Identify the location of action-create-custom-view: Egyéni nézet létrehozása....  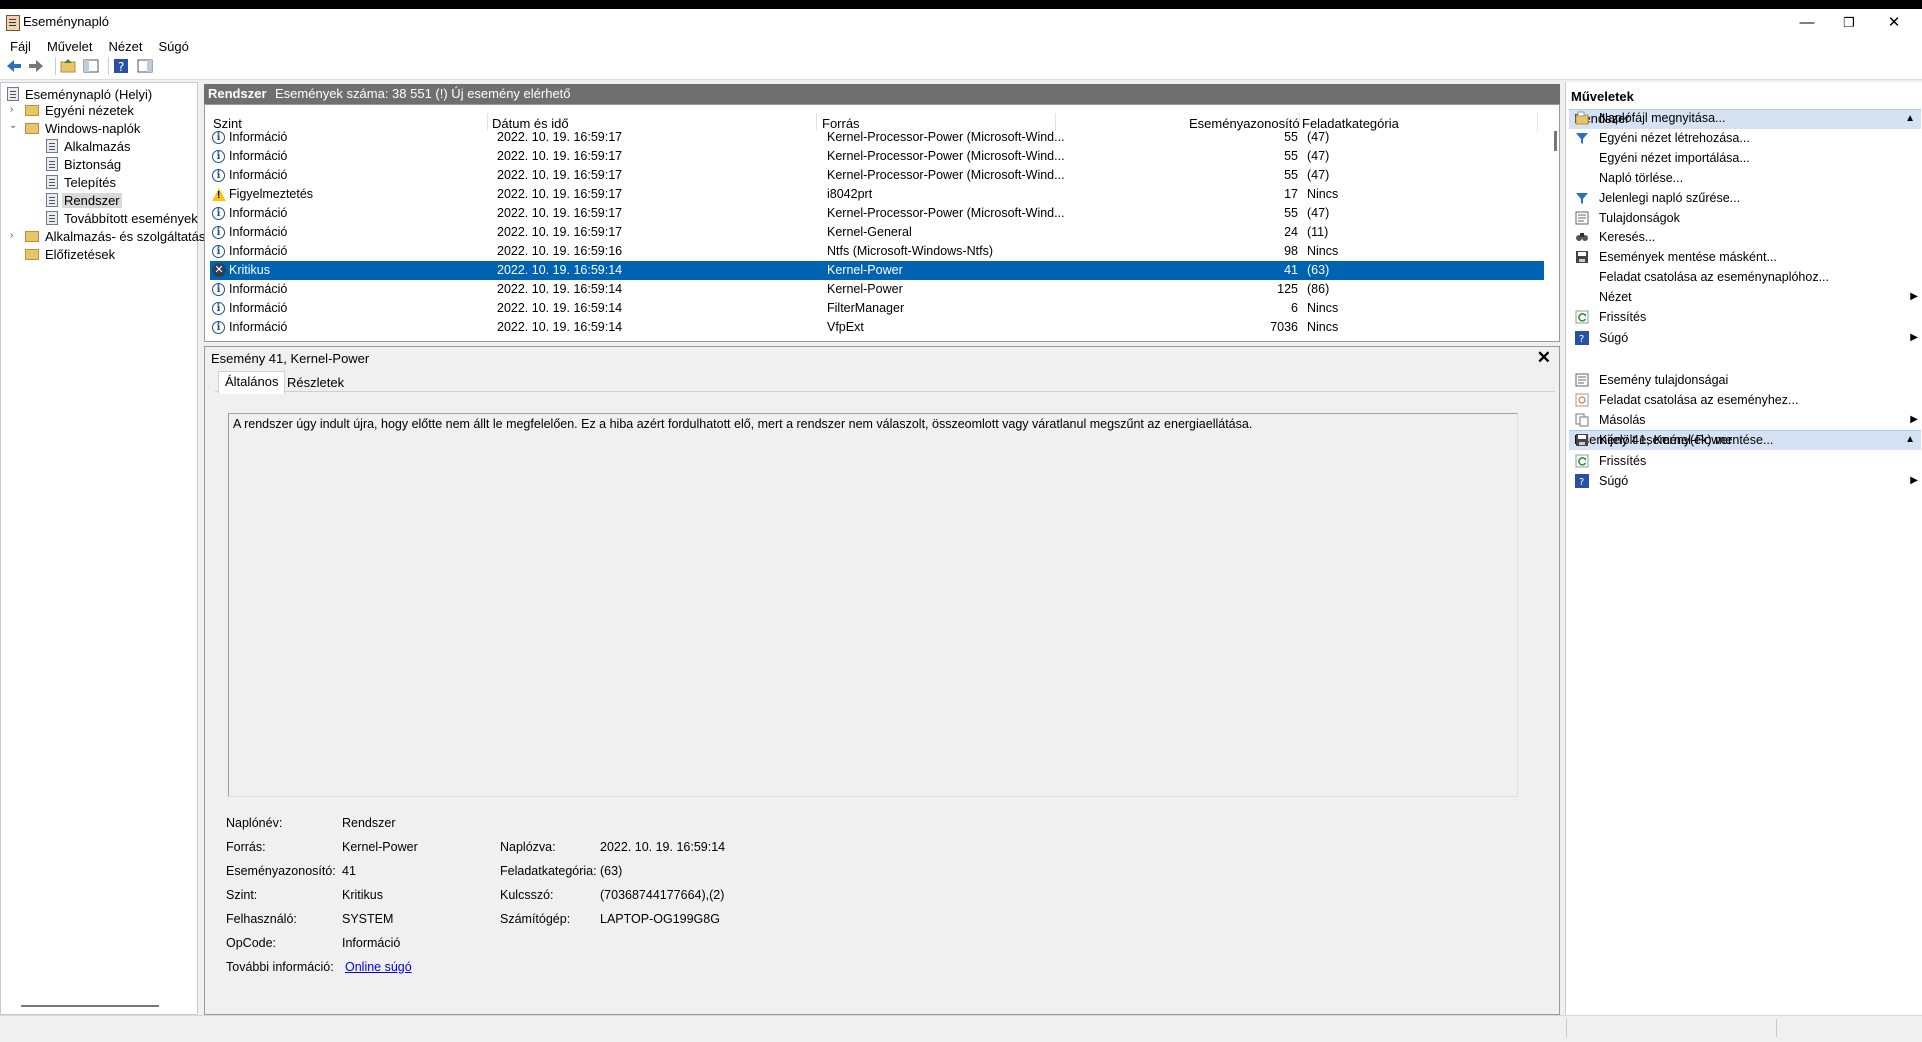
(1747, 138).